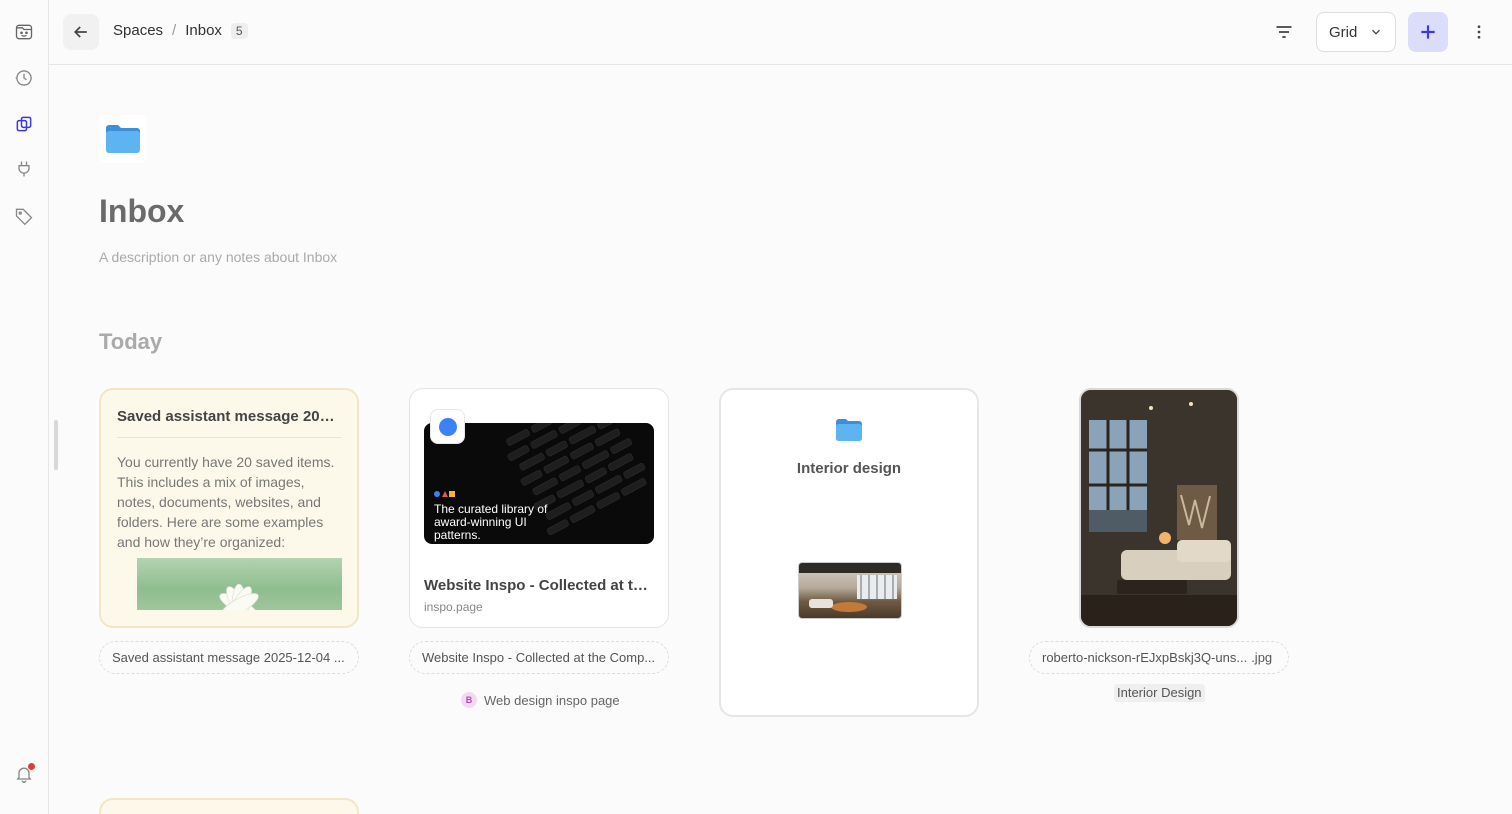 The width and height of the screenshot is (1512, 814). I want to click on view-mode-label: Grid, so click(1343, 32).